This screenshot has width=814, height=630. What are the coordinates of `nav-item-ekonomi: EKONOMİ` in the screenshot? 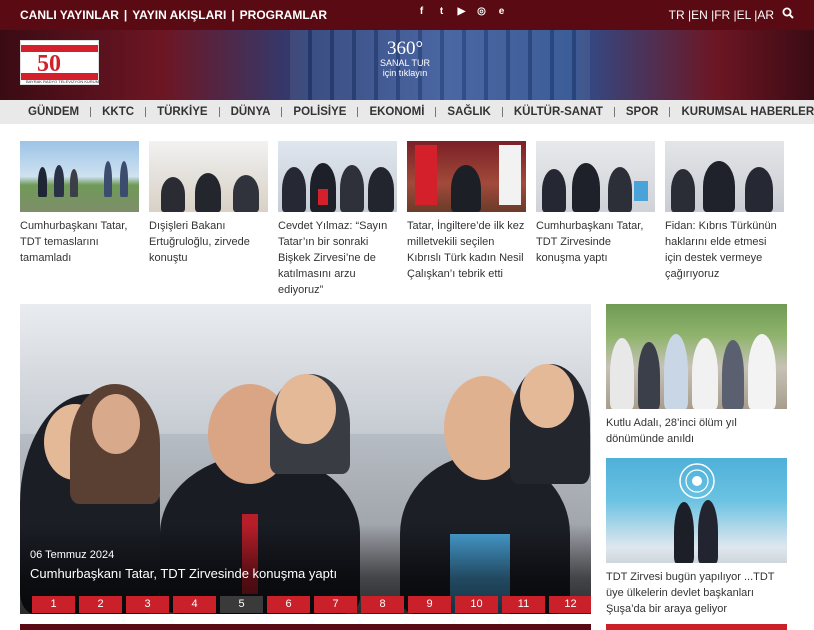 It's located at (397, 112).